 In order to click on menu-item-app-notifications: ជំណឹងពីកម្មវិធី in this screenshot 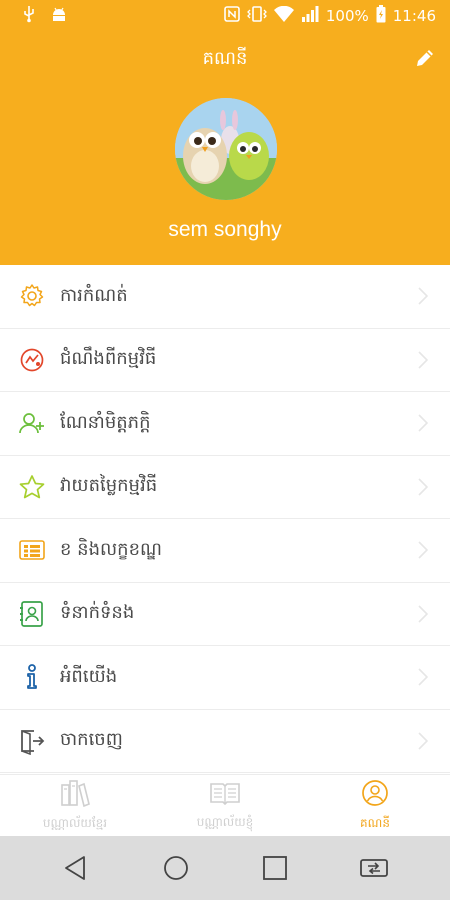, I will do `click(225, 360)`.